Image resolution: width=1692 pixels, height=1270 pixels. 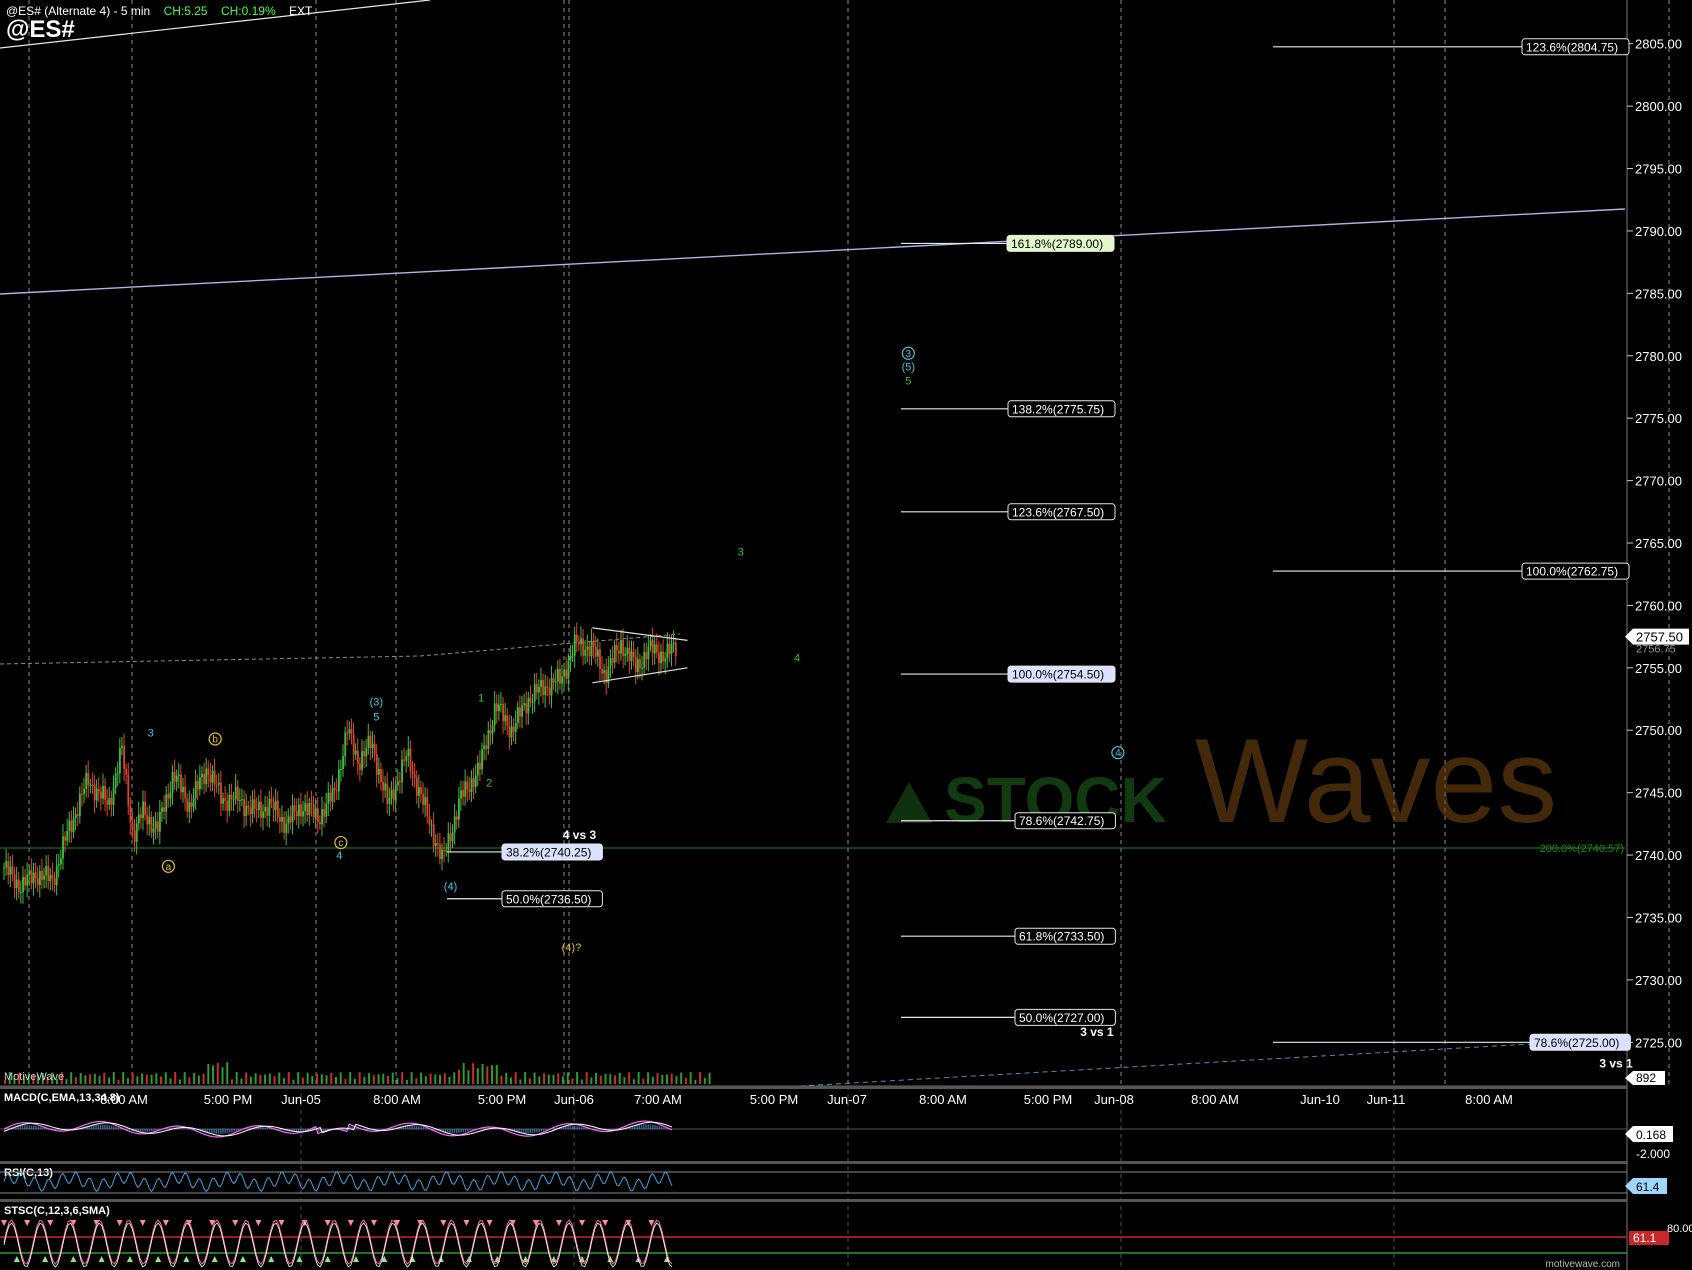 I want to click on price-tick-label: 2795.00, so click(x=1658, y=169).